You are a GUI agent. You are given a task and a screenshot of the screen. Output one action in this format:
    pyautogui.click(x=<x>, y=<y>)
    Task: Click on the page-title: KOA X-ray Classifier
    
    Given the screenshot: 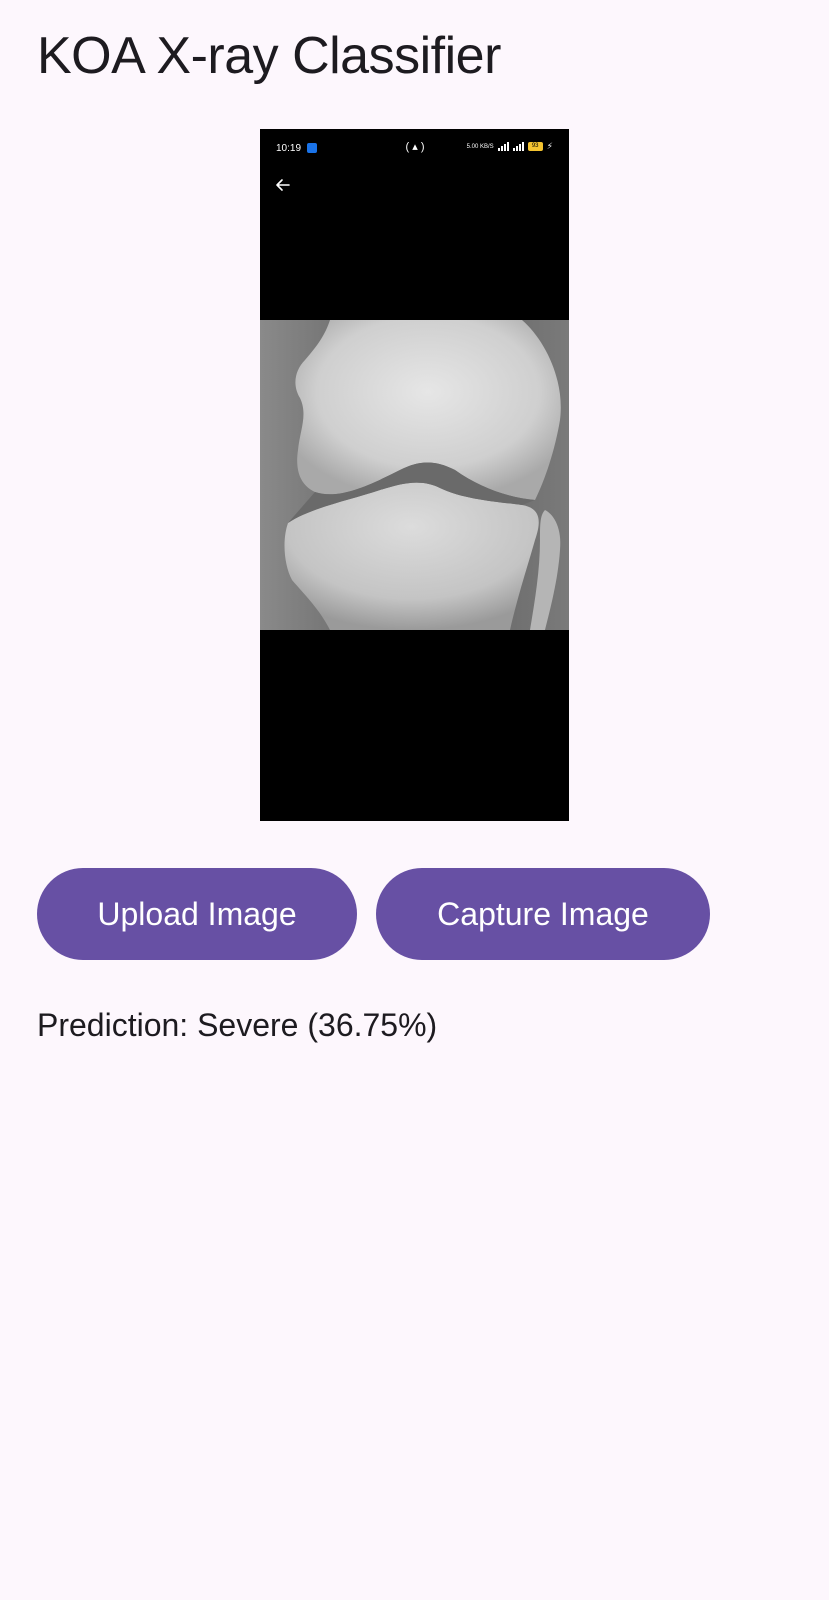 What is the action you would take?
    pyautogui.click(x=269, y=56)
    